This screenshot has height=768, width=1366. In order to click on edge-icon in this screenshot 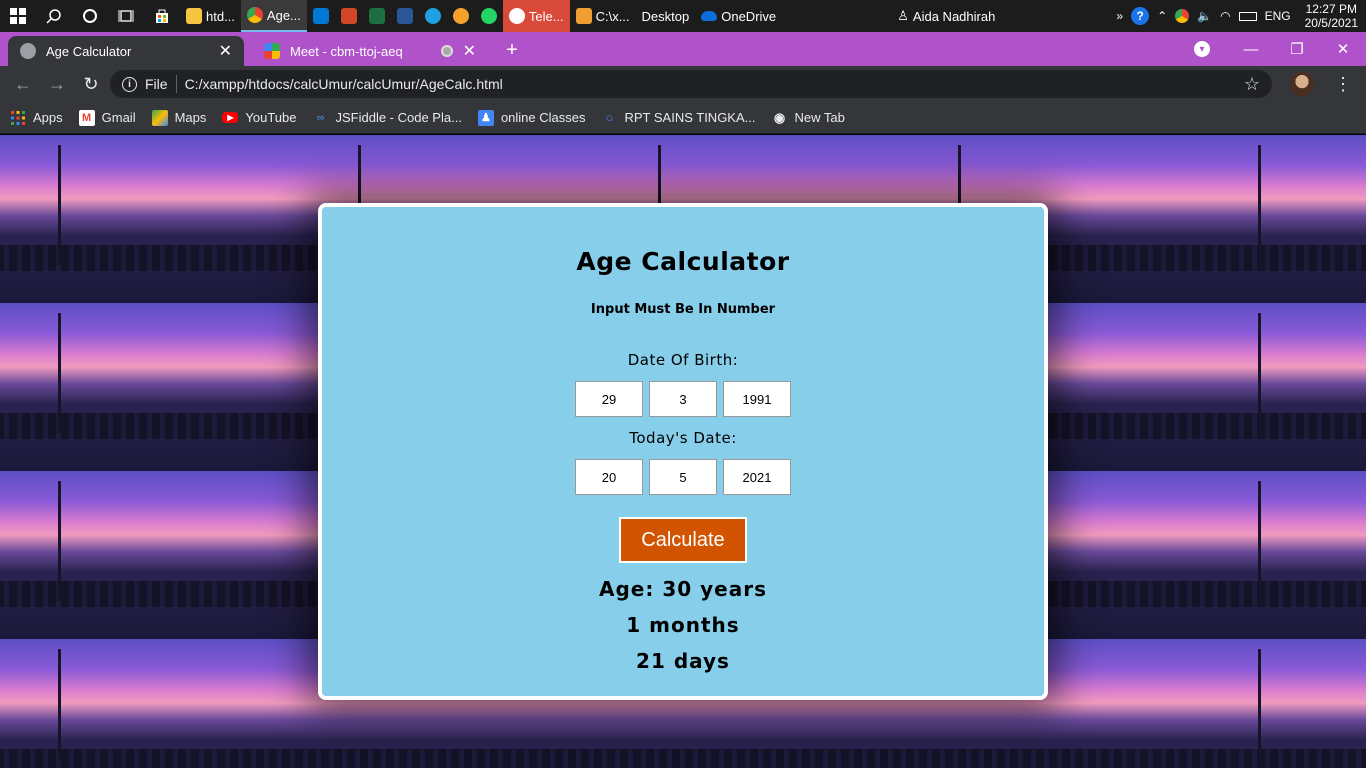, I will do `click(432, 16)`.